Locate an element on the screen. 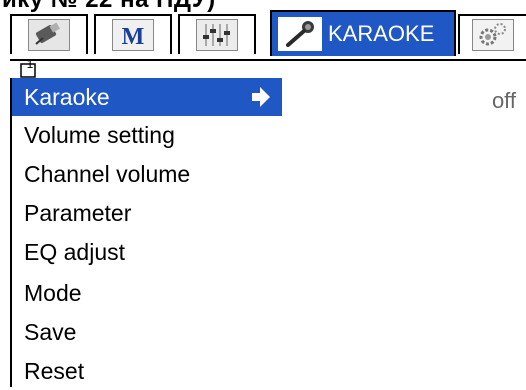 The height and width of the screenshot is (390, 526). tab-usb is located at coordinates (49, 34).